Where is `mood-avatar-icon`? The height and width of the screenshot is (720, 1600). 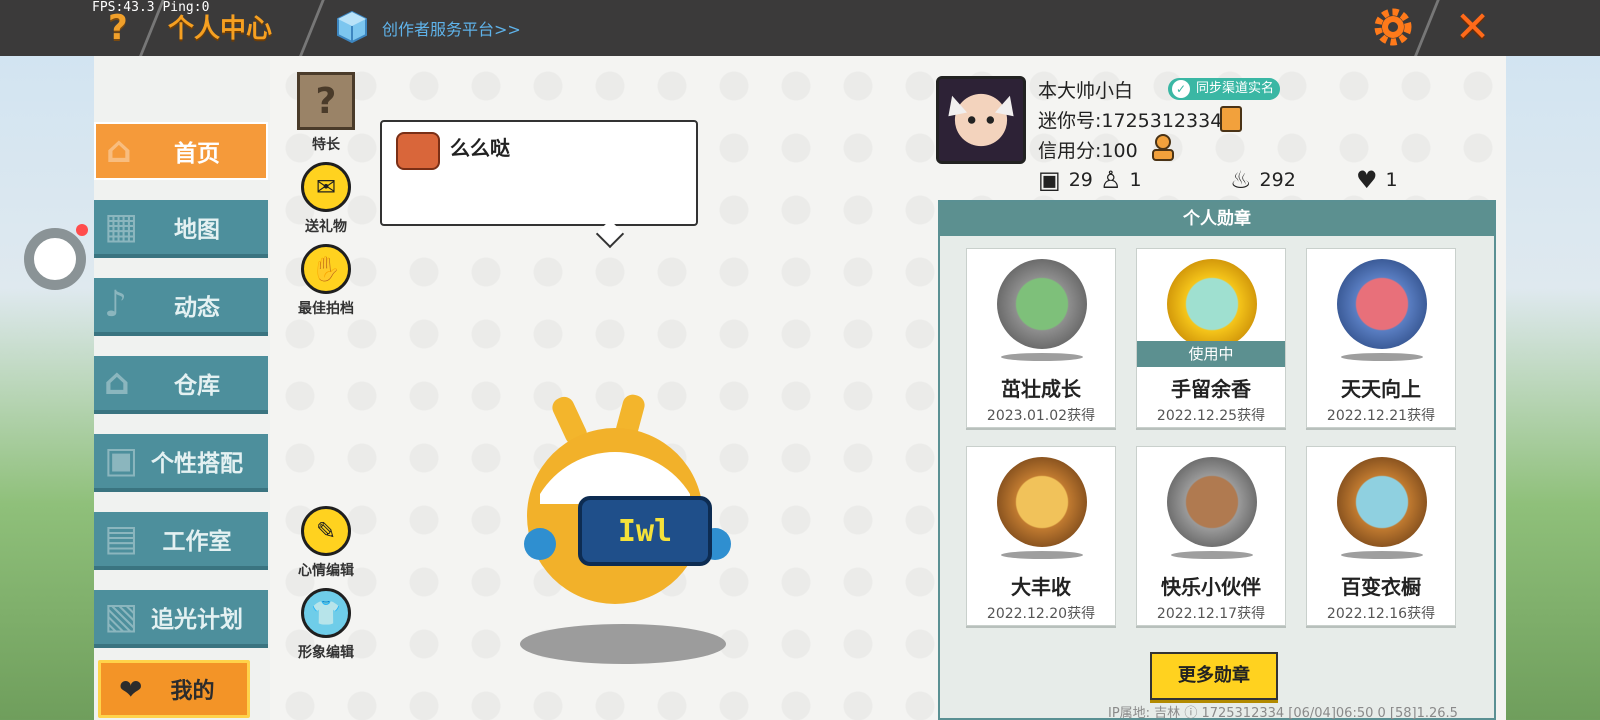
mood-avatar-icon is located at coordinates (418, 151).